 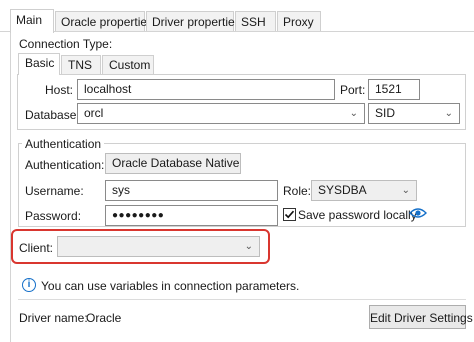 I want to click on tab-oracle-properties: Oracle properties, so click(x=104, y=21).